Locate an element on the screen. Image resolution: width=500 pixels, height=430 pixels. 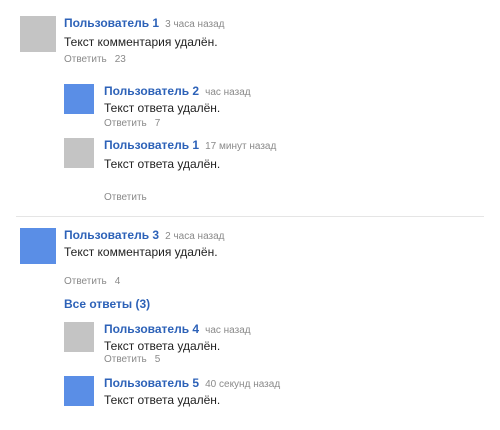
divider is located at coordinates (250, 216).